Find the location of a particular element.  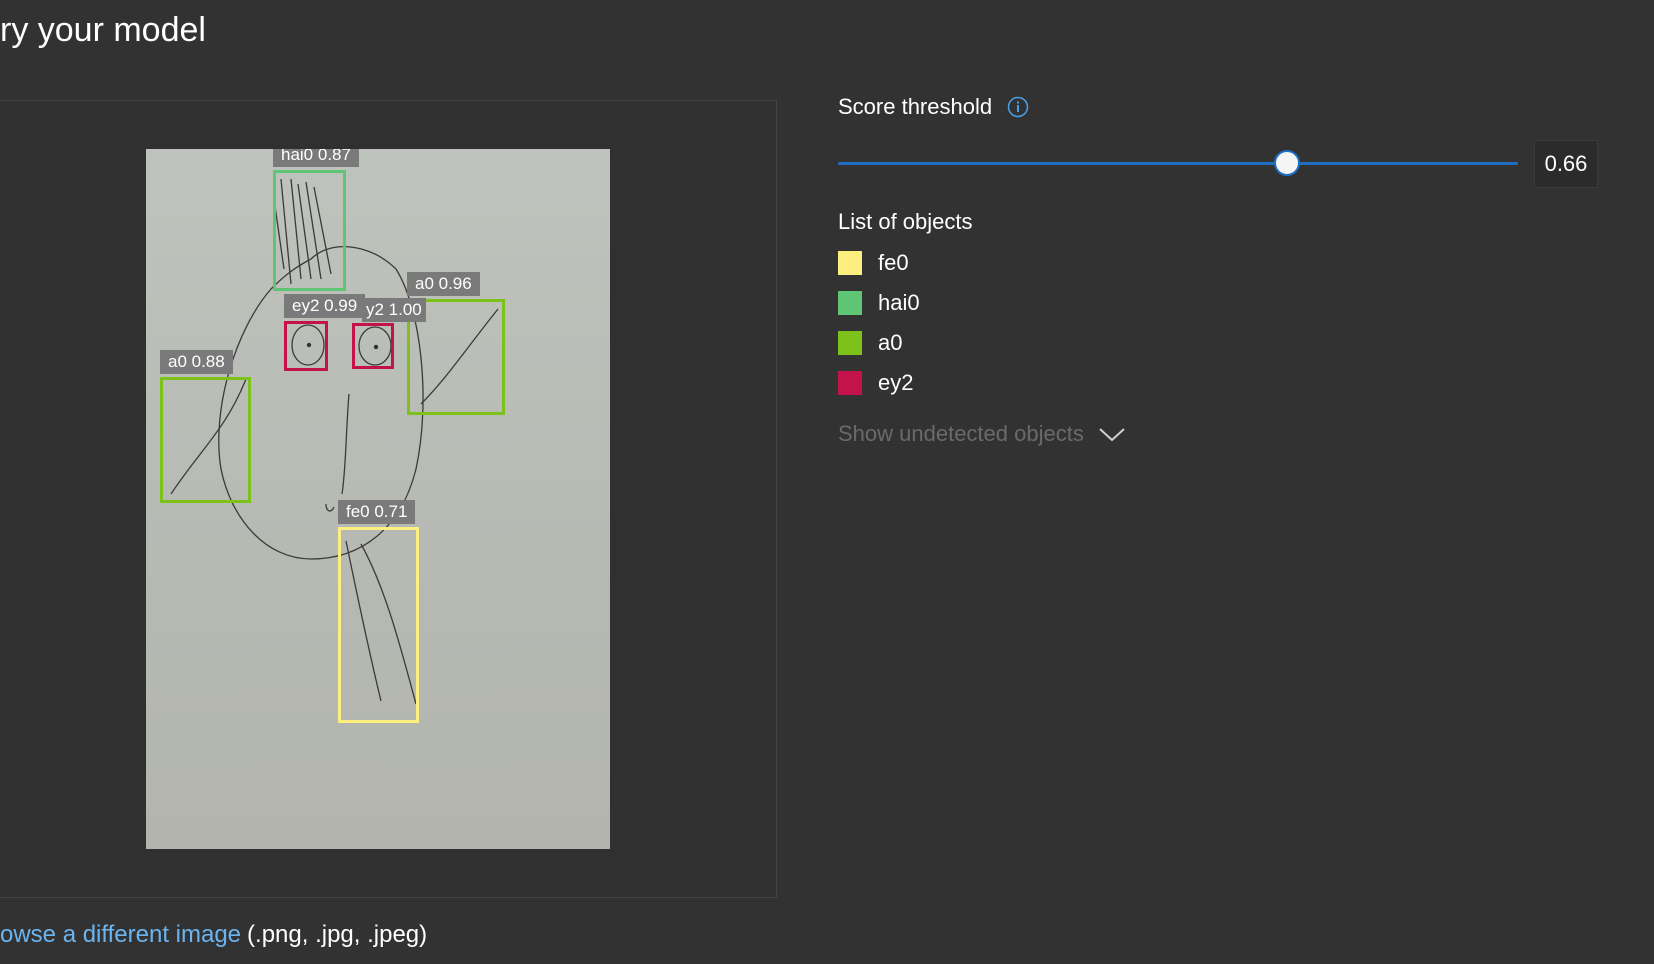

supported-formats-text: (.png, .jpg, .jpeg) is located at coordinates (337, 934).